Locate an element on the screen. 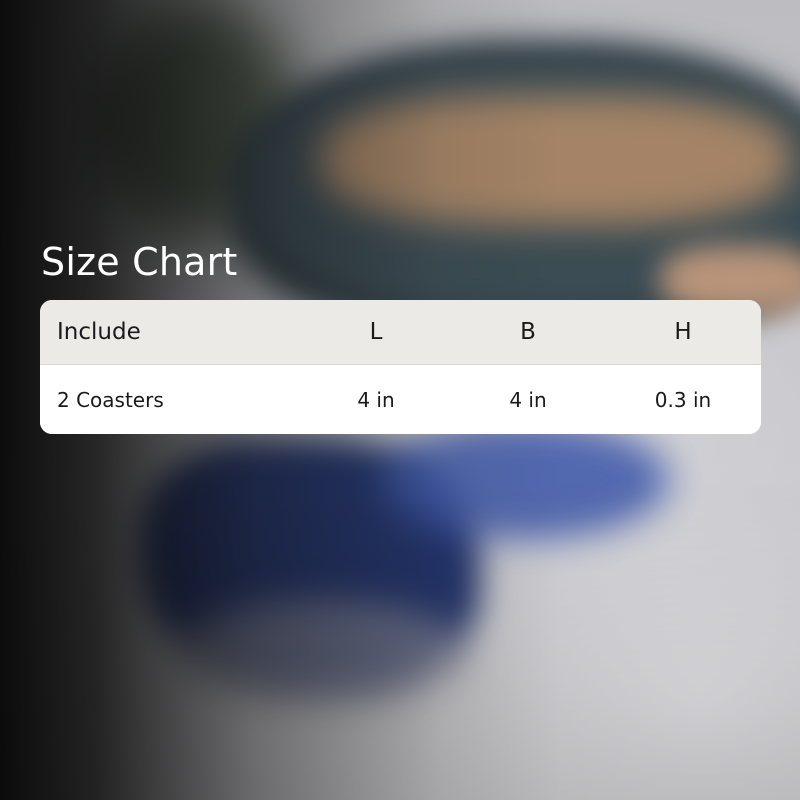 The width and height of the screenshot is (800, 800). table-row: 2 Coasters 4 in 4 in 0.3 in is located at coordinates (400, 399).